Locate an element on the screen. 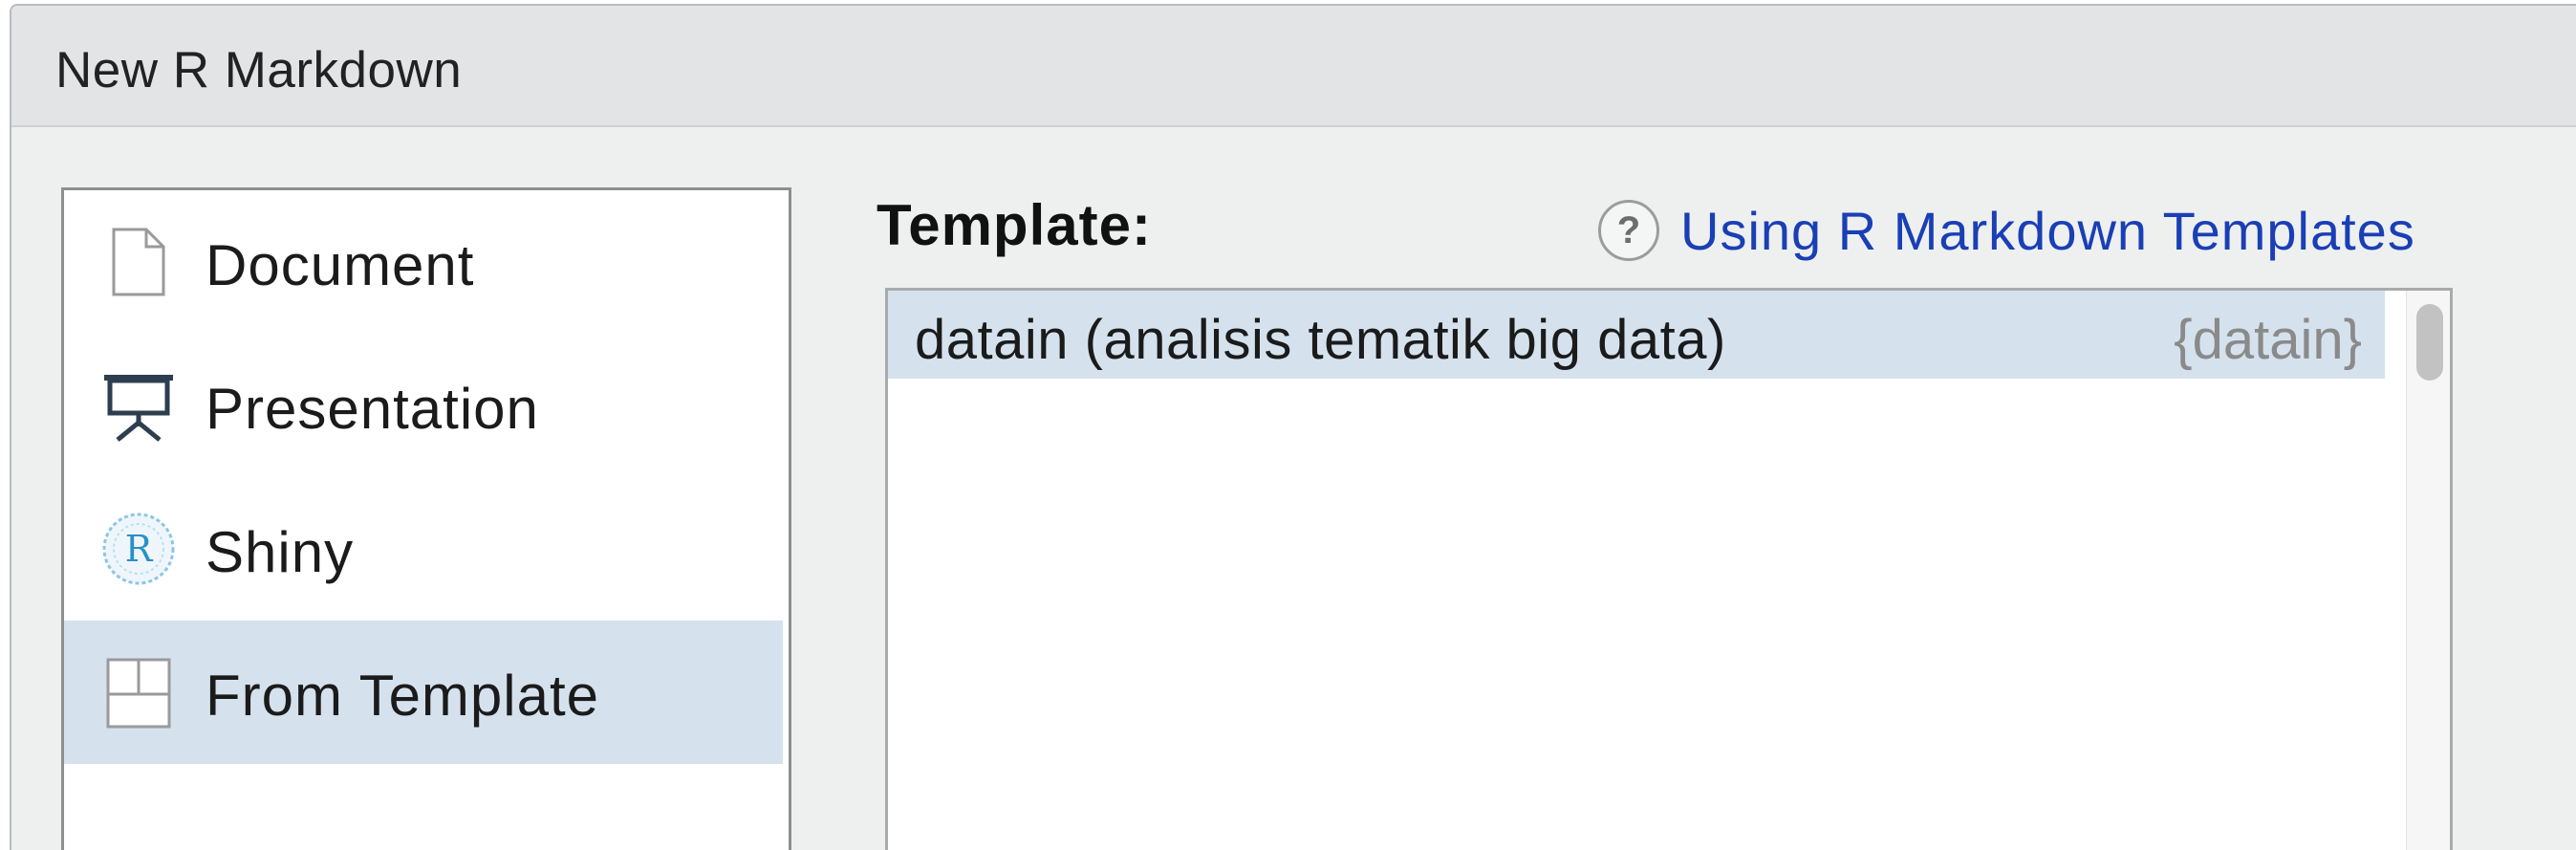 The image size is (2576, 850). sidebar-item-shiny: R Shiny is located at coordinates (423, 549).